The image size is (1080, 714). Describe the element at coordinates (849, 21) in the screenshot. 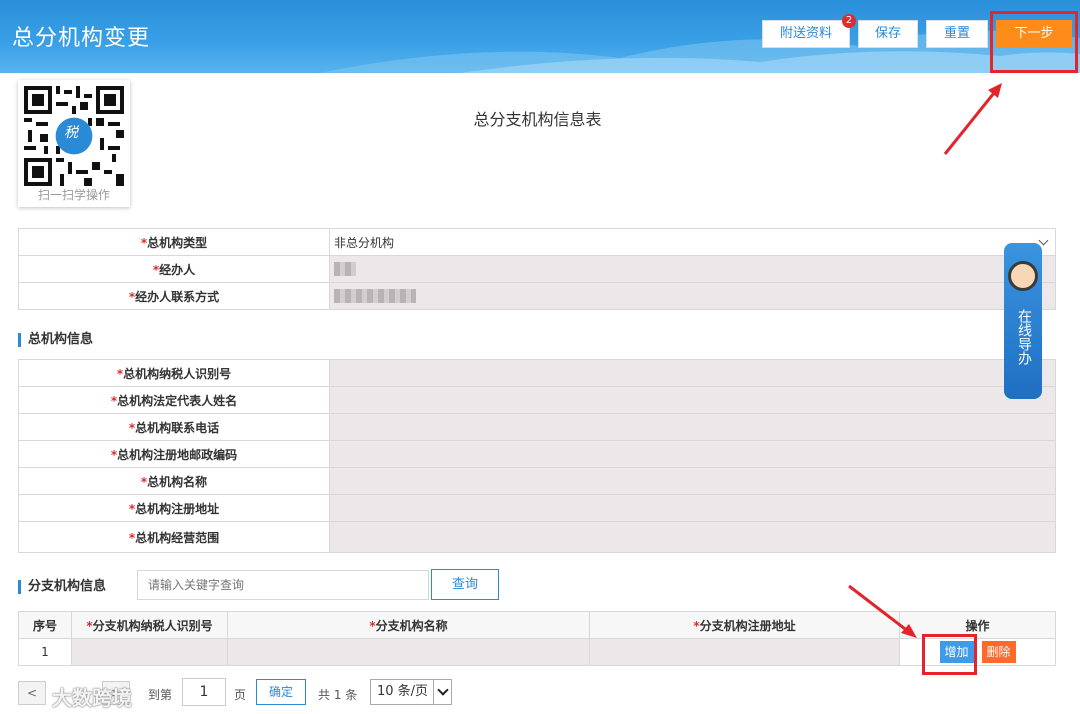

I see `attach-count-badge: 2` at that location.